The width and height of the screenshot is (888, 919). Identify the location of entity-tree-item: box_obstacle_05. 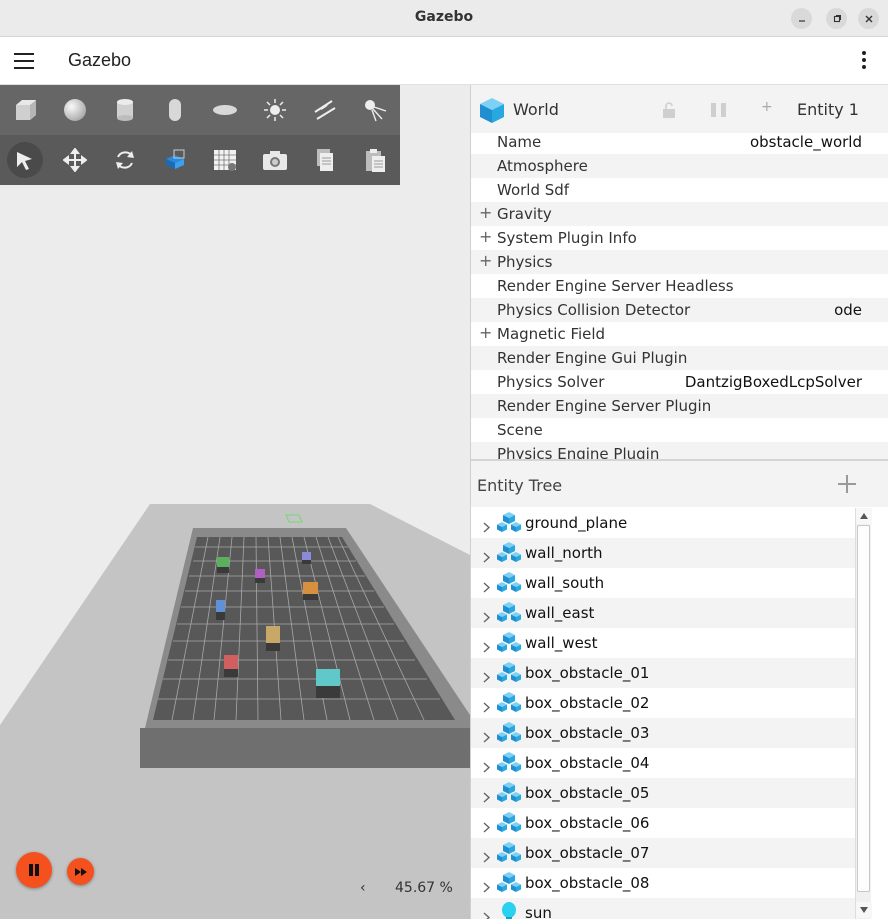
(663, 793).